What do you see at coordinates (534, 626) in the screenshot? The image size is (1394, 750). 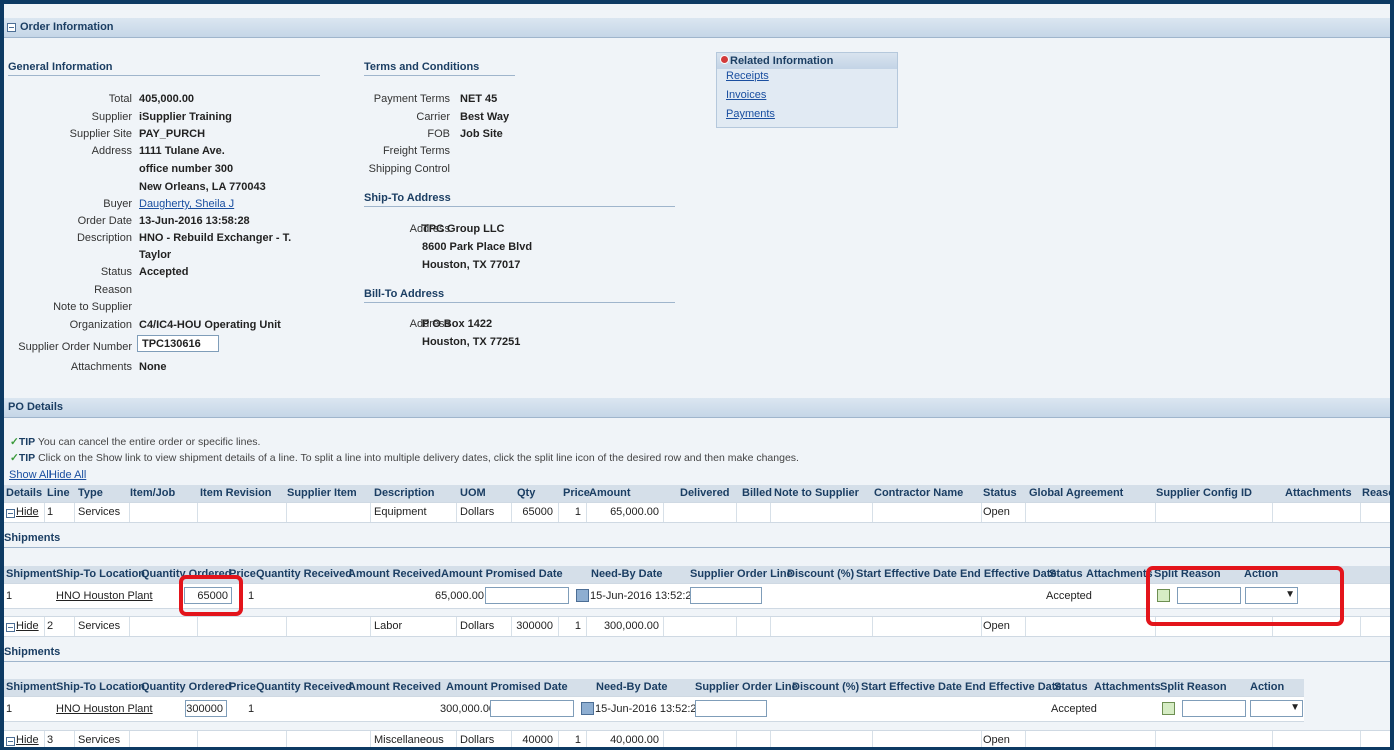 I see `line-qty: 300000` at bounding box center [534, 626].